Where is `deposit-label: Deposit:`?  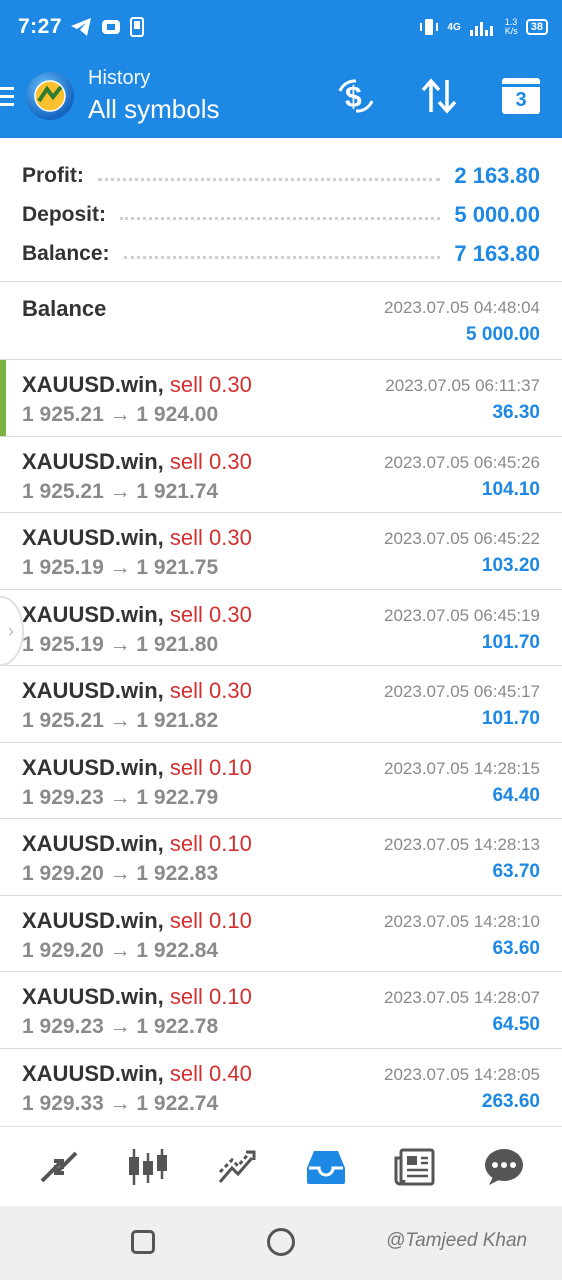 deposit-label: Deposit: is located at coordinates (64, 214).